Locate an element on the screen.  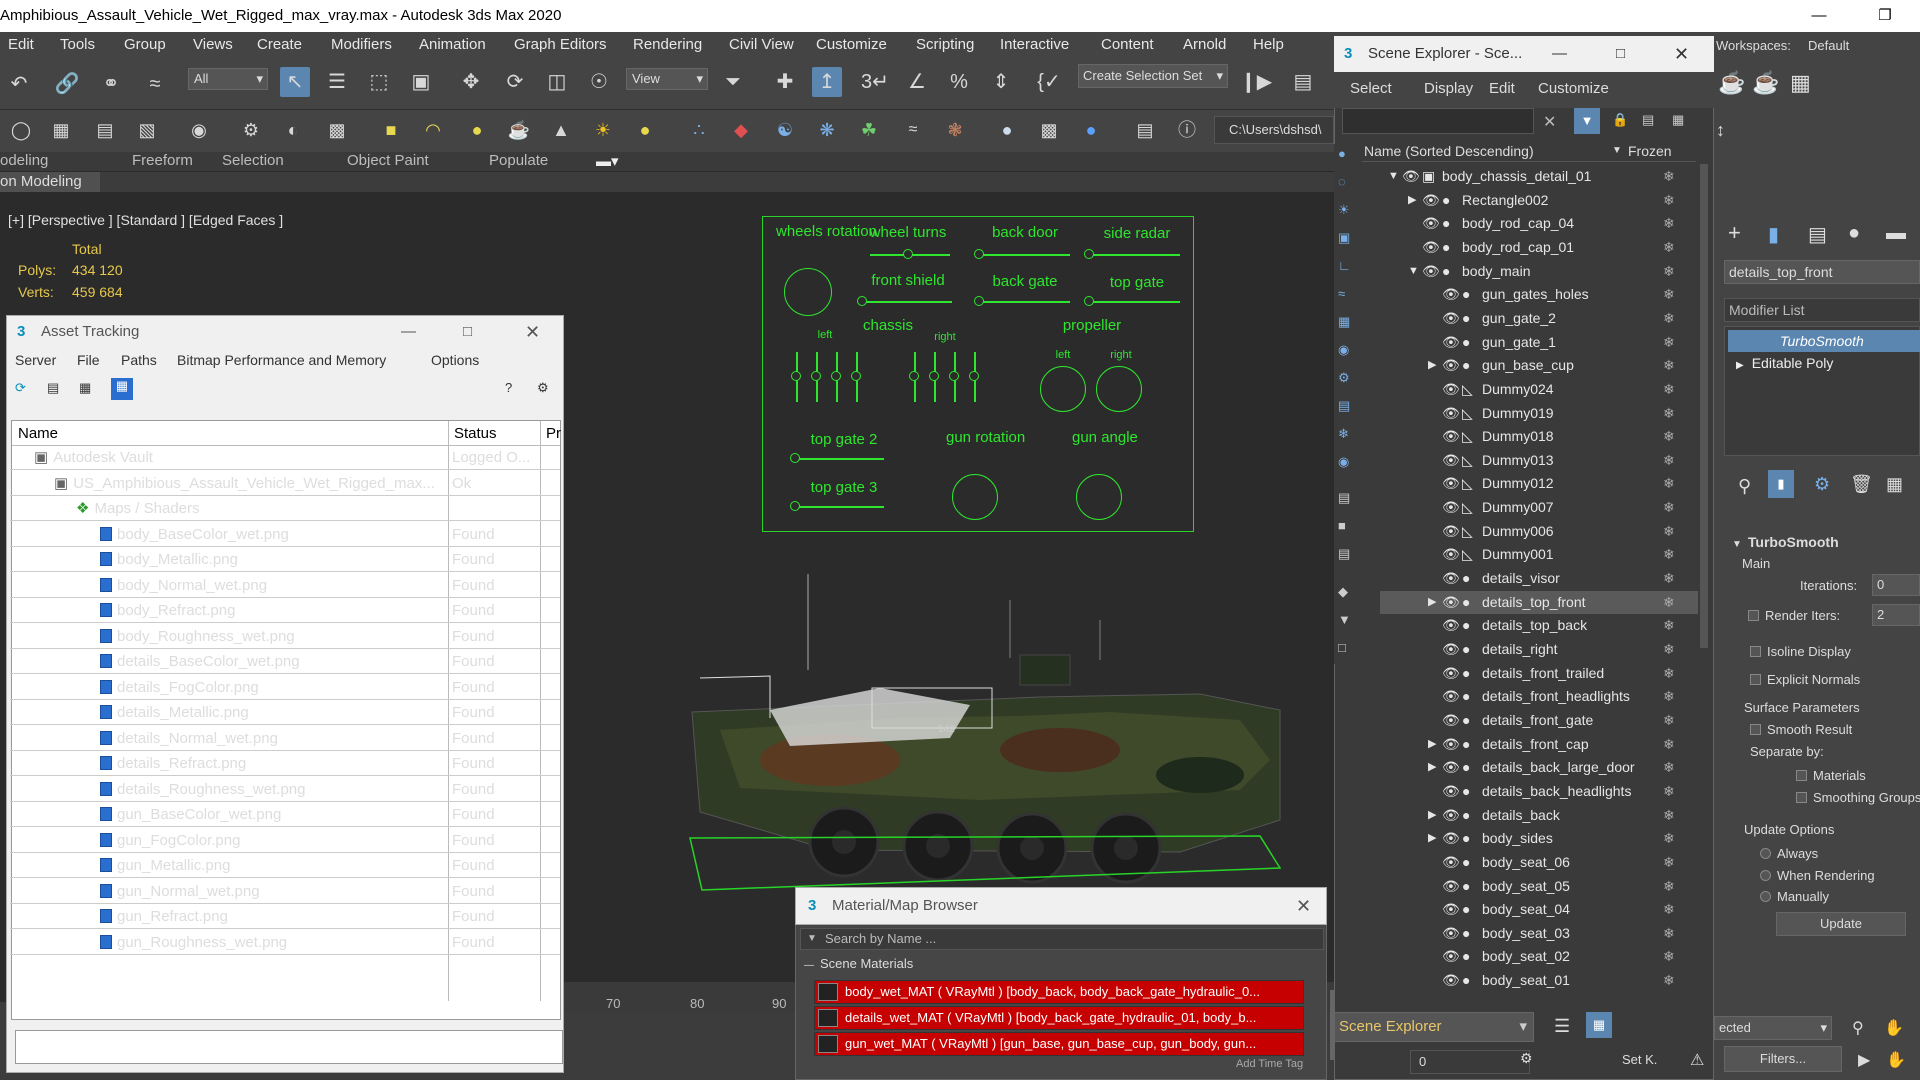
render-setup-icon: ◐ is located at coordinates (293, 130).